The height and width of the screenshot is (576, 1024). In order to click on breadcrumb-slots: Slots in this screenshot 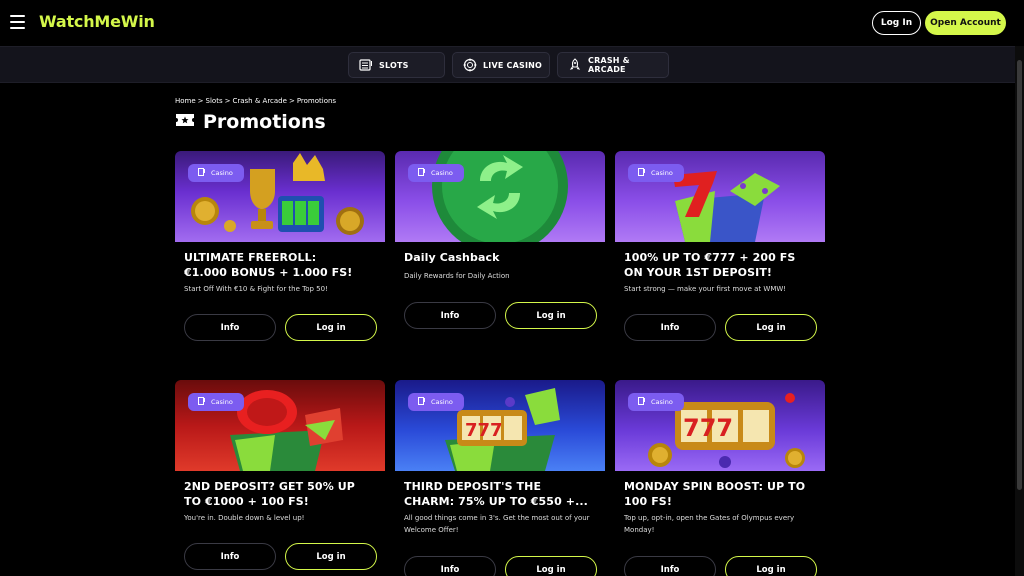, I will do `click(214, 101)`.